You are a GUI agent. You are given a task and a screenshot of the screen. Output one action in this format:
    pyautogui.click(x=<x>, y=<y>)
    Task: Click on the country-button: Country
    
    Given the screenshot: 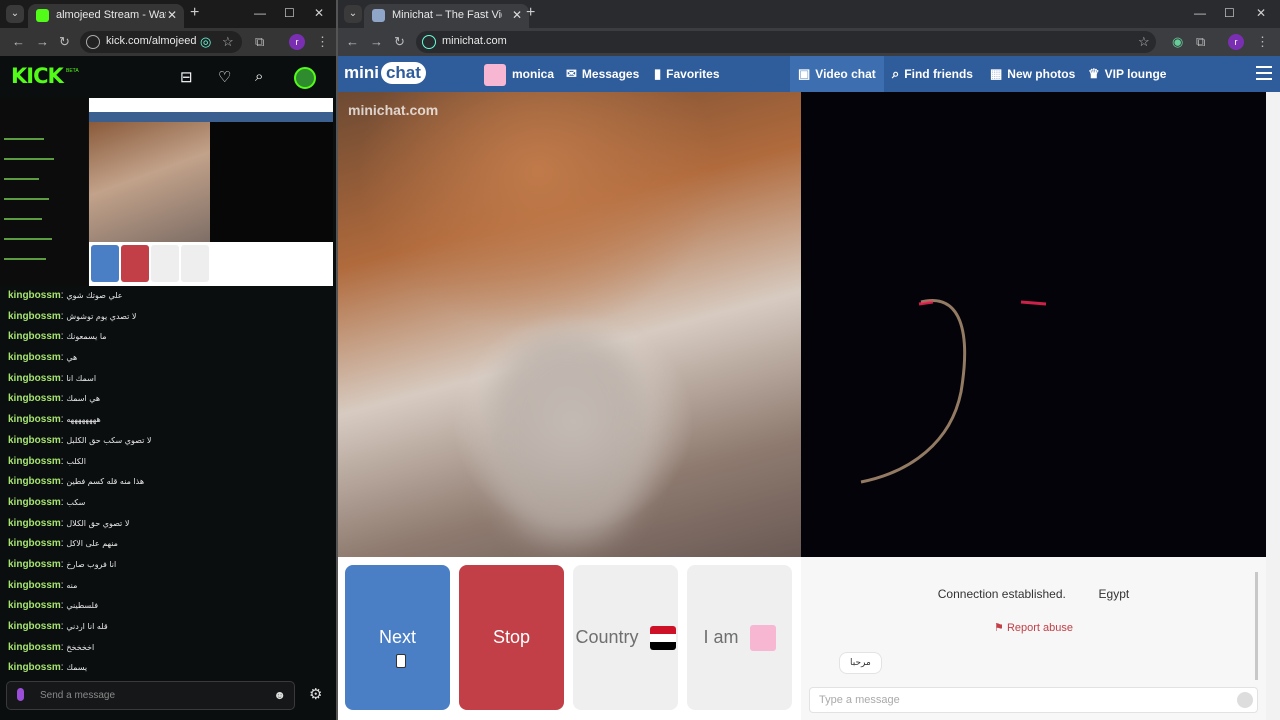 What is the action you would take?
    pyautogui.click(x=625, y=637)
    